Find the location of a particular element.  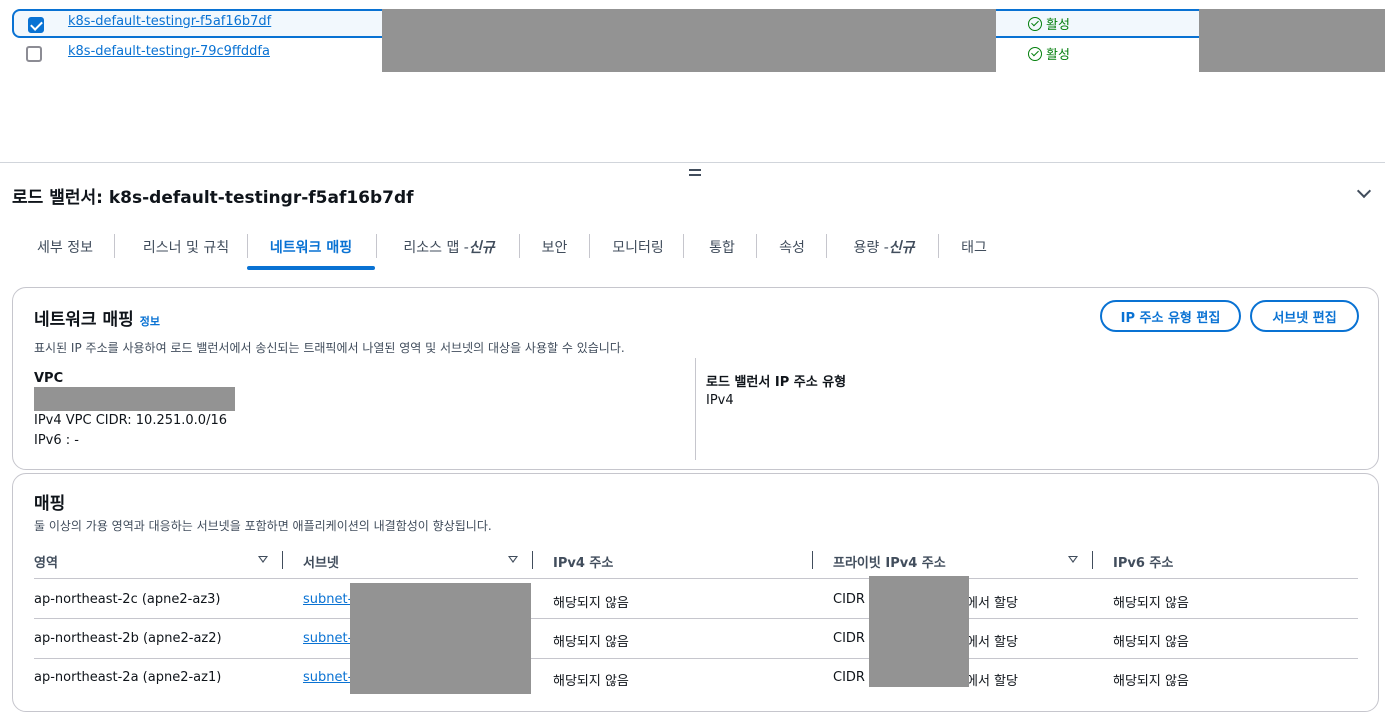

vpc-label: VPC is located at coordinates (49, 378).